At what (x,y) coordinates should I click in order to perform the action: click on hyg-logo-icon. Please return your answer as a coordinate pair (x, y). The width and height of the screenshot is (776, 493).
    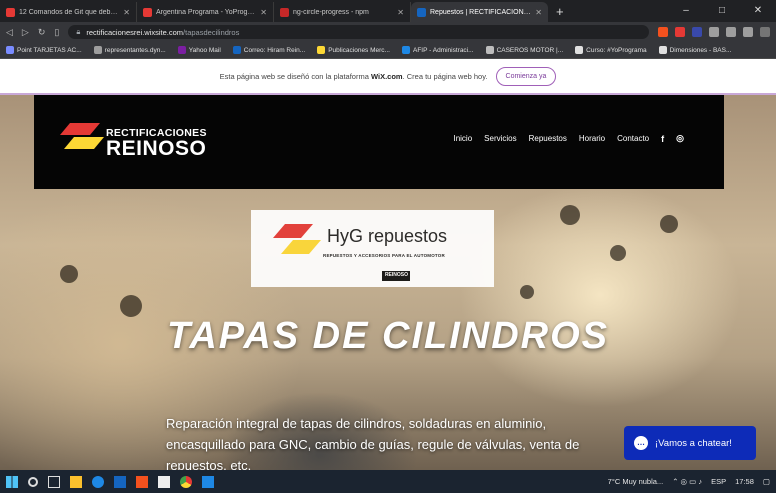
    Looking at the image, I should click on (297, 239).